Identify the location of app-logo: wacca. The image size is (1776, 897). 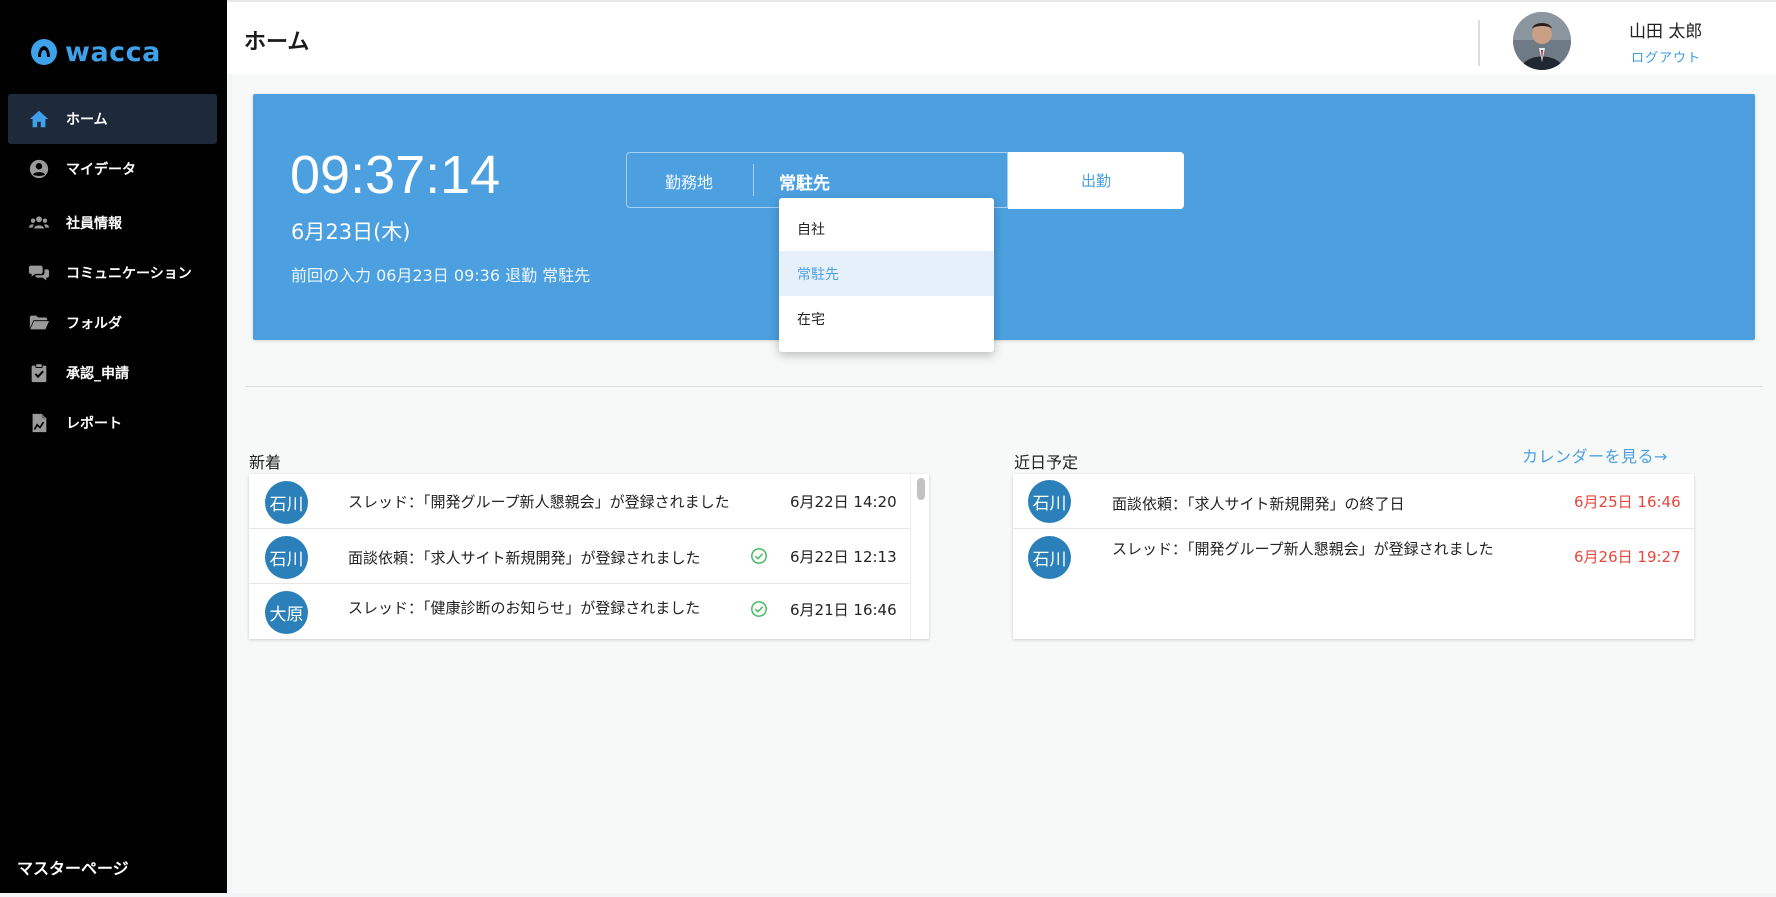
(95, 52).